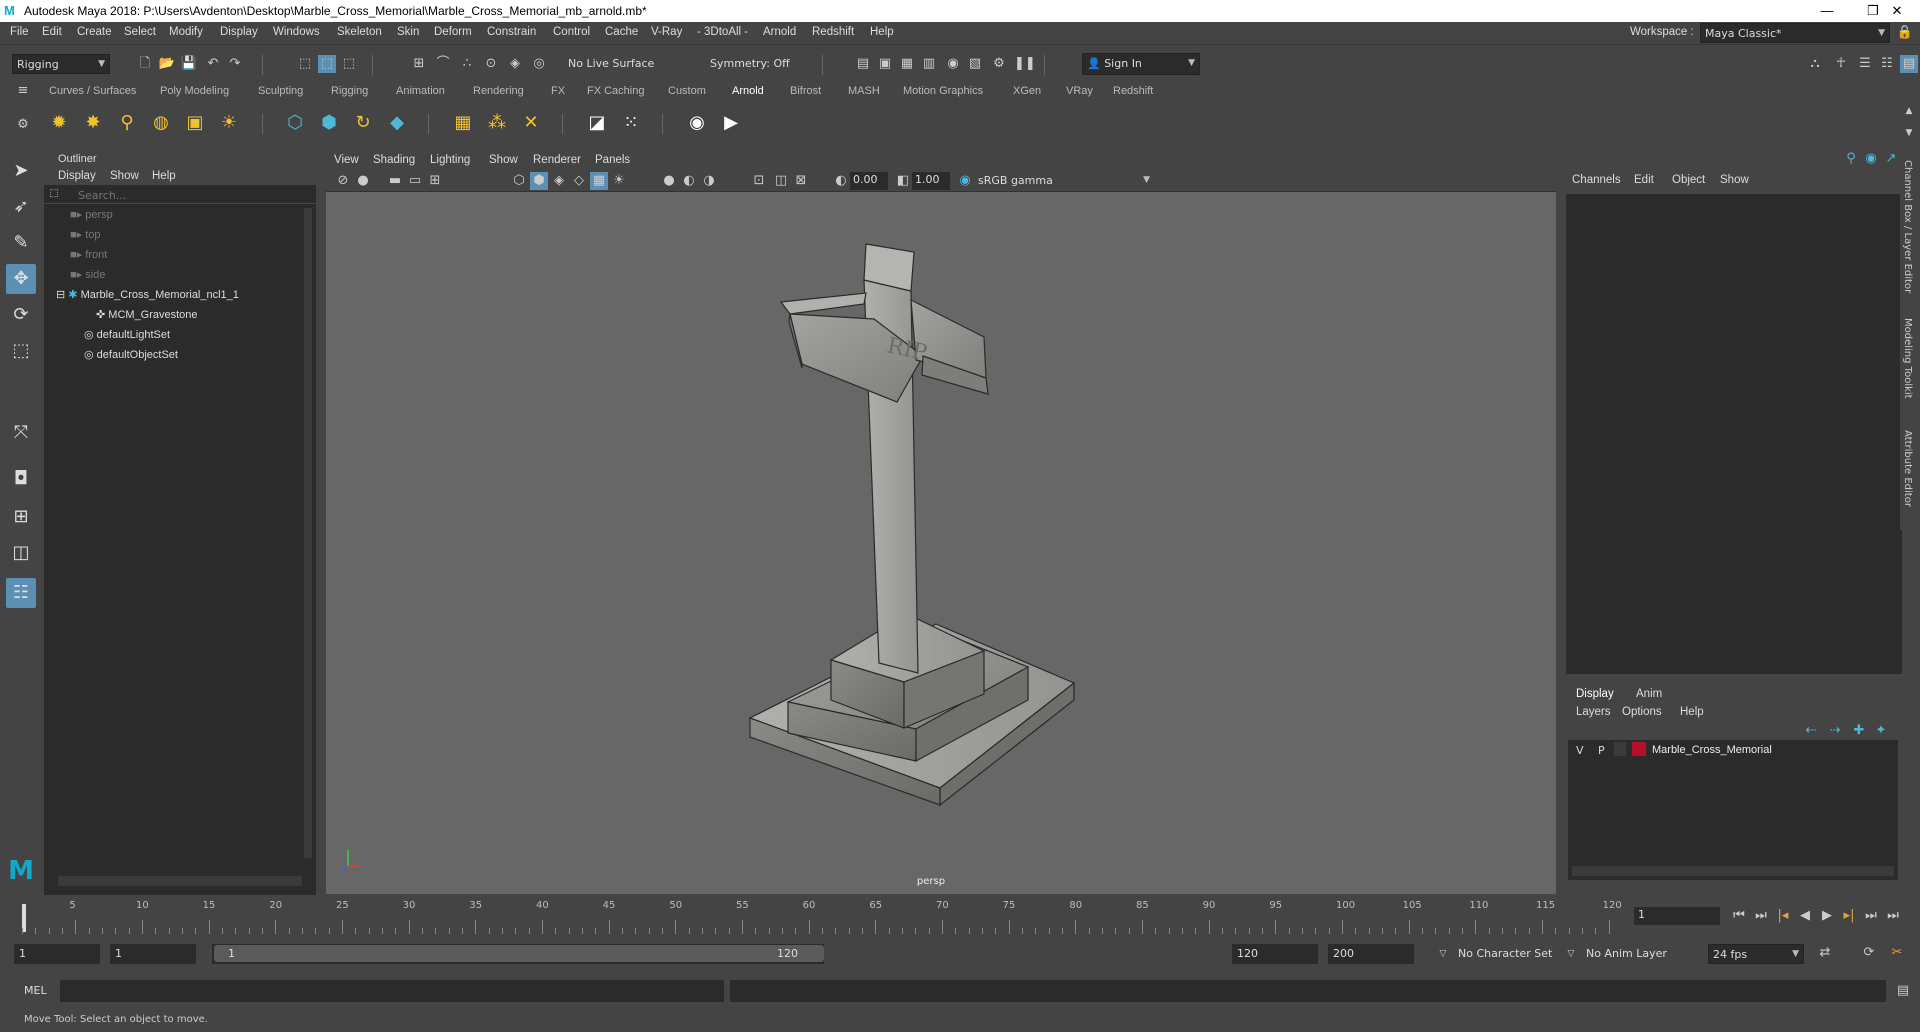 The image size is (1920, 1032). I want to click on open-scene-icon: 📂, so click(167, 64).